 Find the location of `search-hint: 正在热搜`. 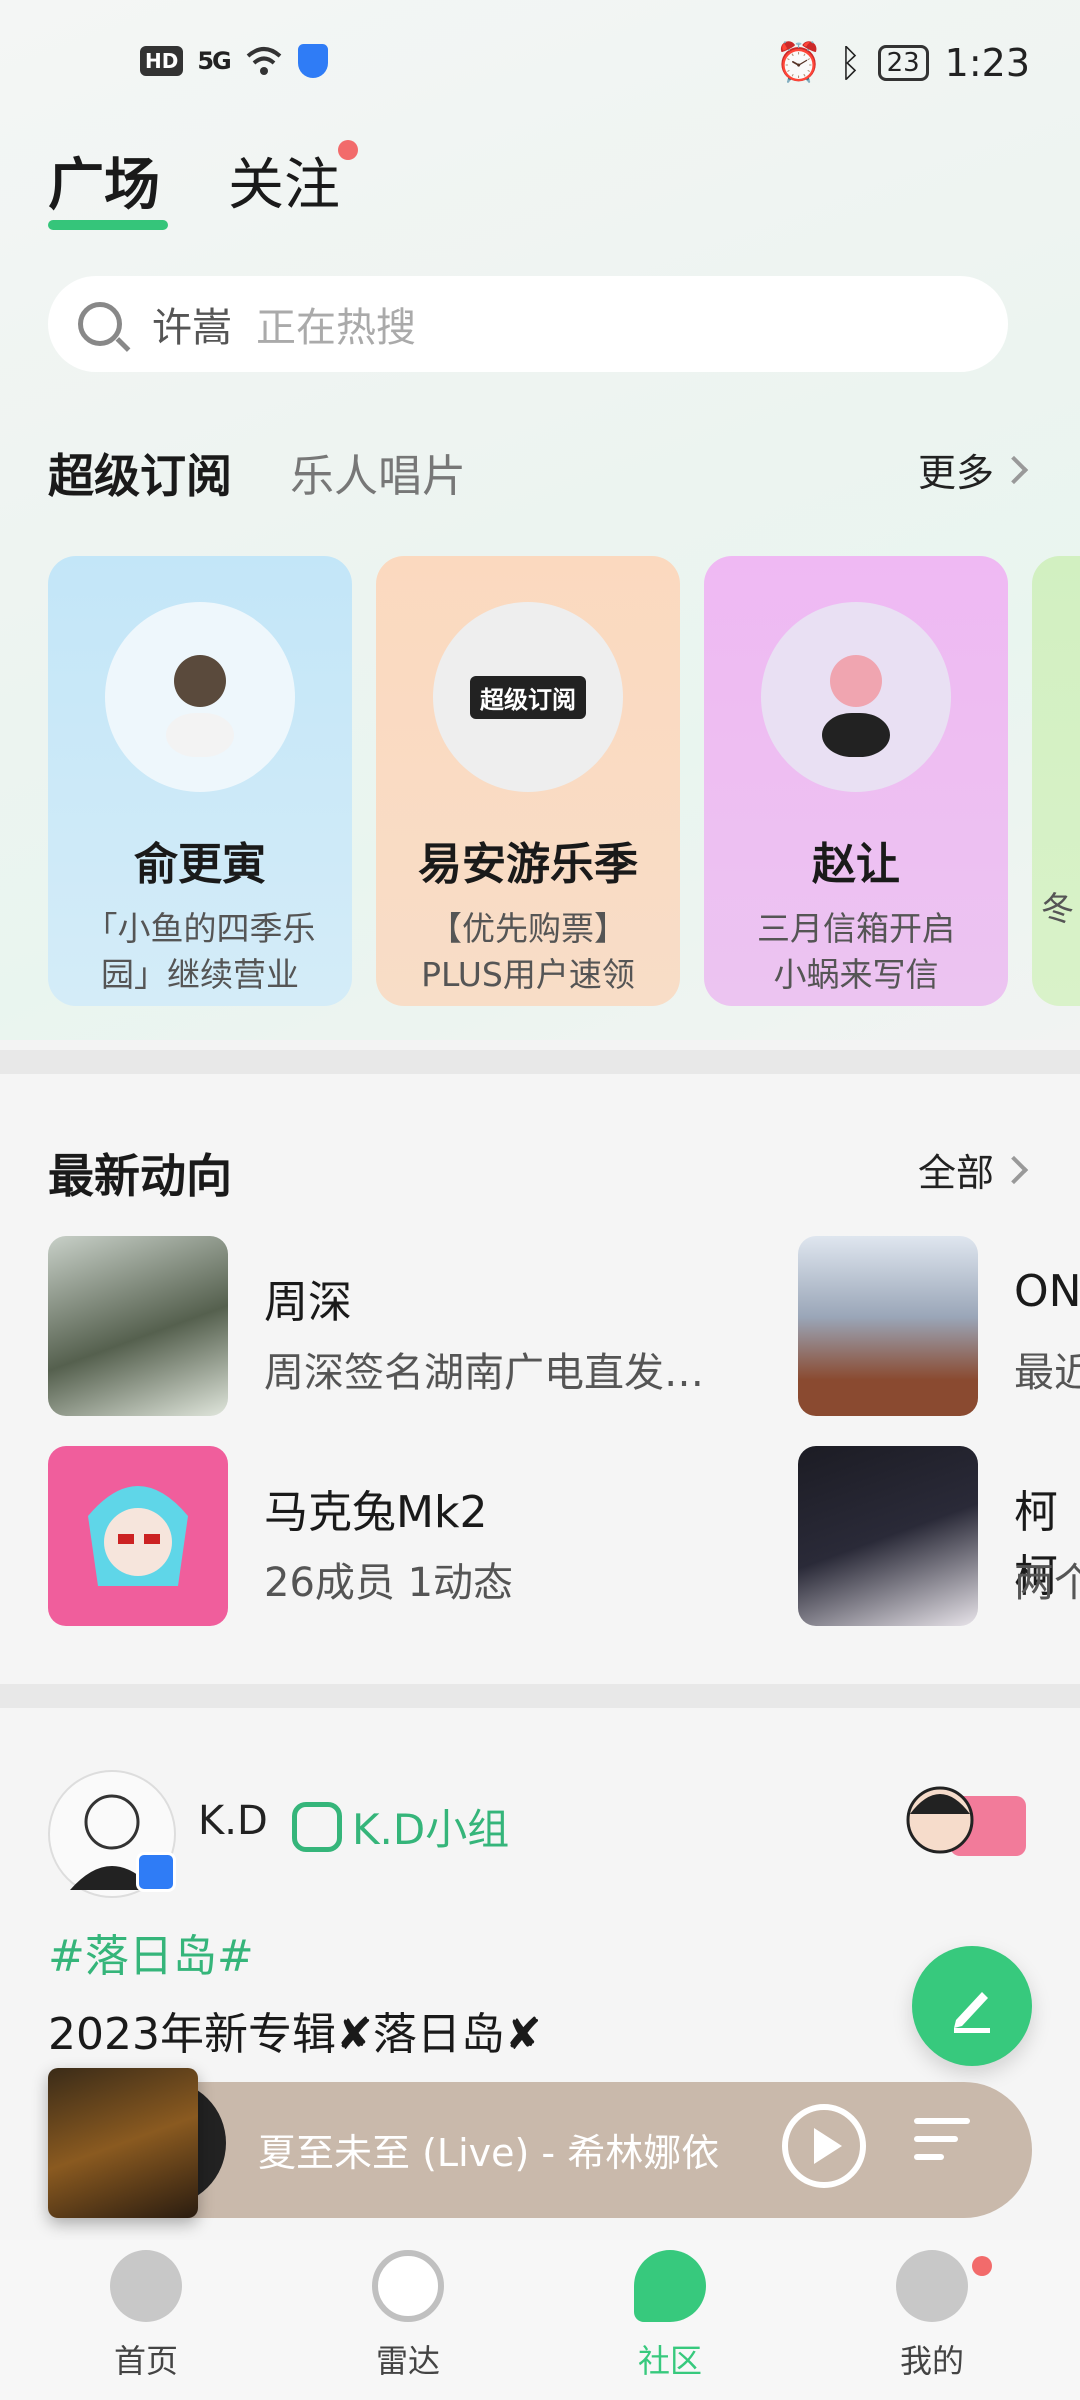

search-hint: 正在热搜 is located at coordinates (336, 328).